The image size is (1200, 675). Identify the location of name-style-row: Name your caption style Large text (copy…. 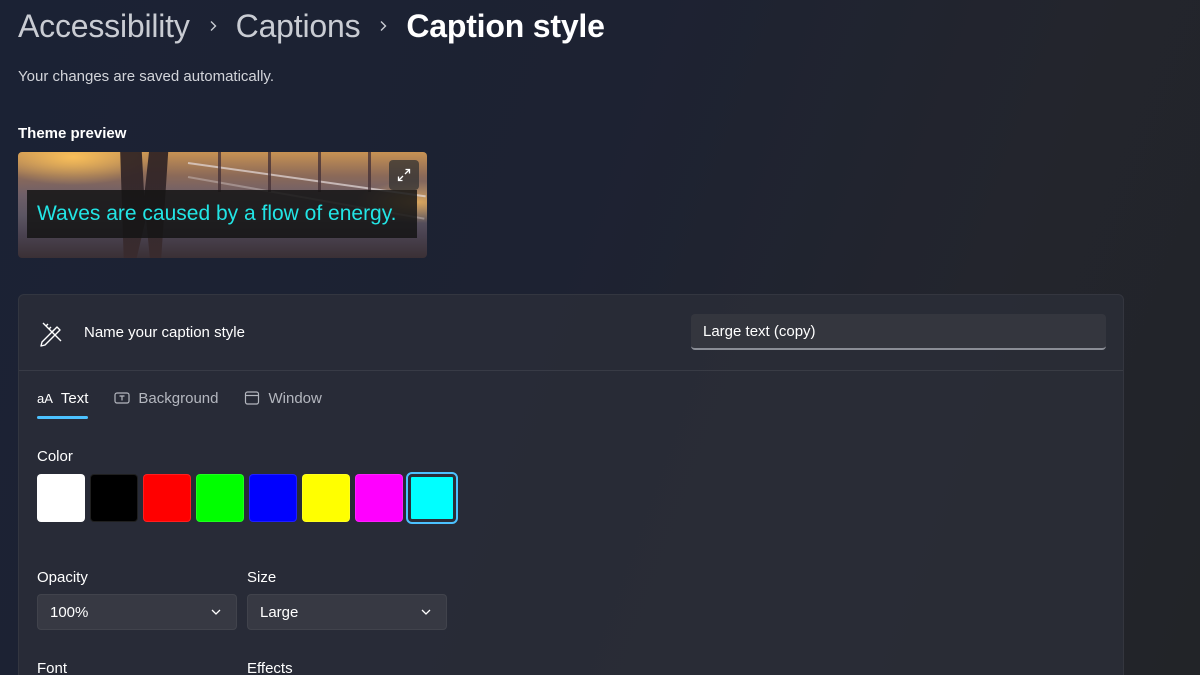
(571, 333).